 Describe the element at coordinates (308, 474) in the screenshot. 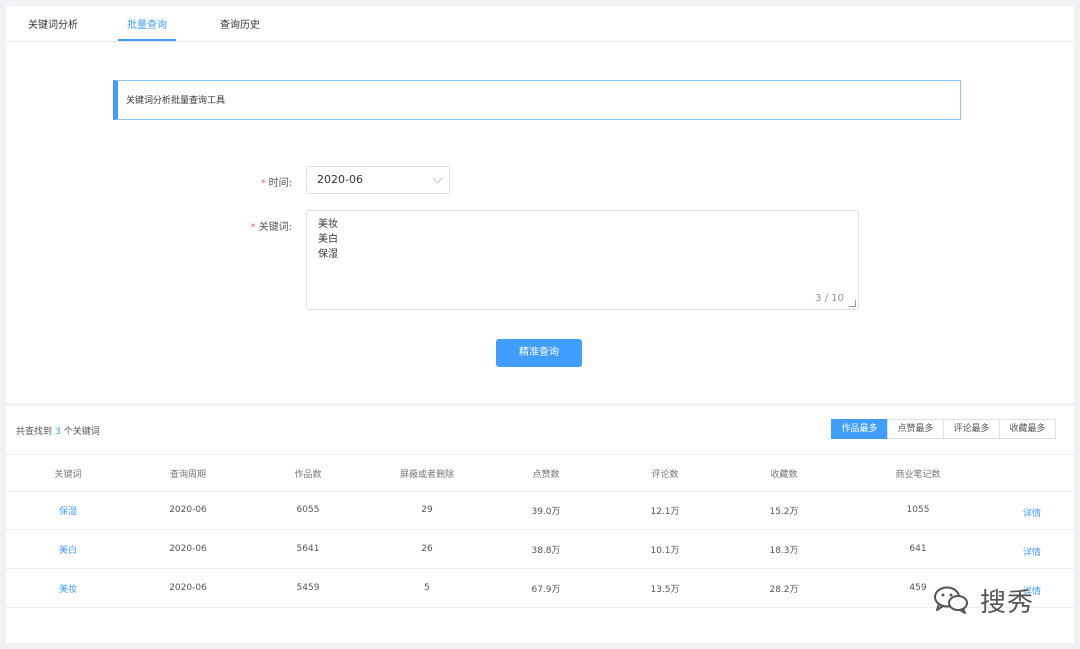

I see `column-header: 作品数` at that location.